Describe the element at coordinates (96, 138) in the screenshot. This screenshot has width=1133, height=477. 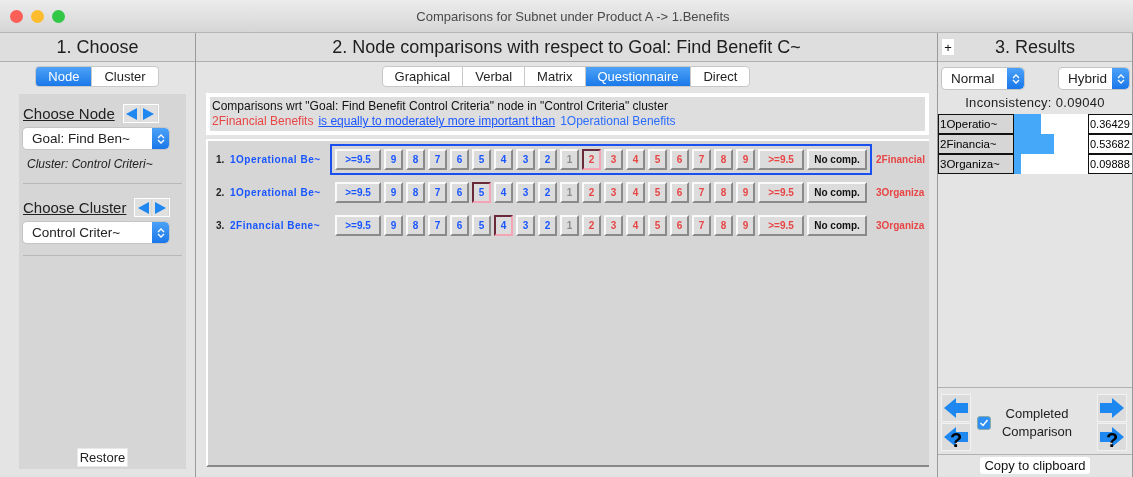
I see `node-select: Goal: Find Ben~` at that location.